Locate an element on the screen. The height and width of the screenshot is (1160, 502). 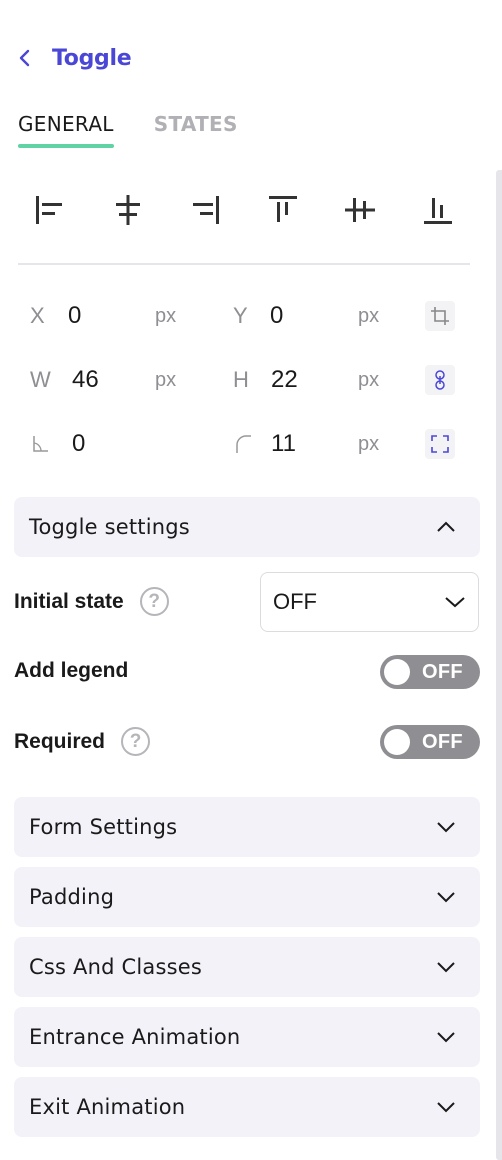
chevron-left-icon is located at coordinates (24, 58).